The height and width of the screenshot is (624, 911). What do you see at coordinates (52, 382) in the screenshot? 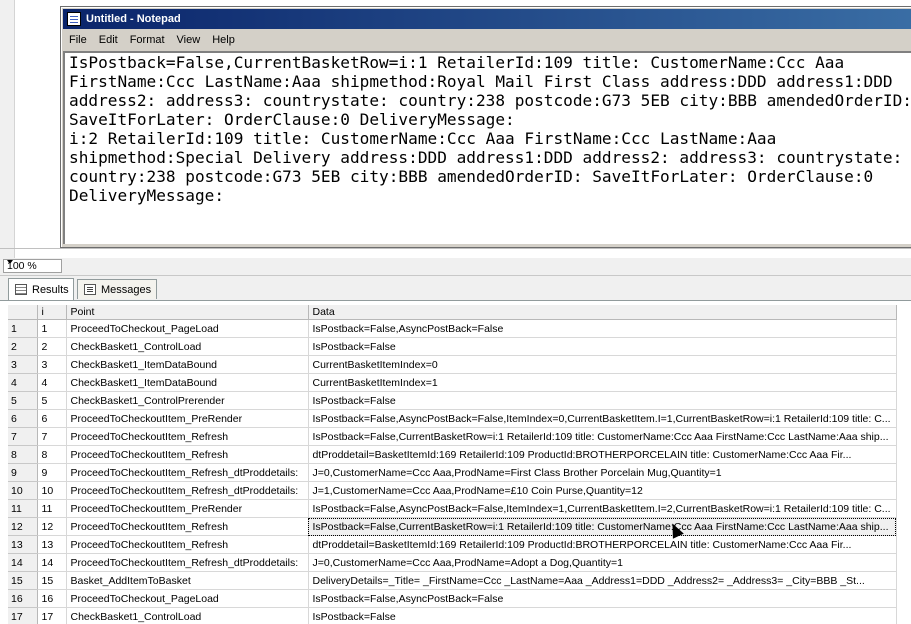
I see `cell-i: 4` at bounding box center [52, 382].